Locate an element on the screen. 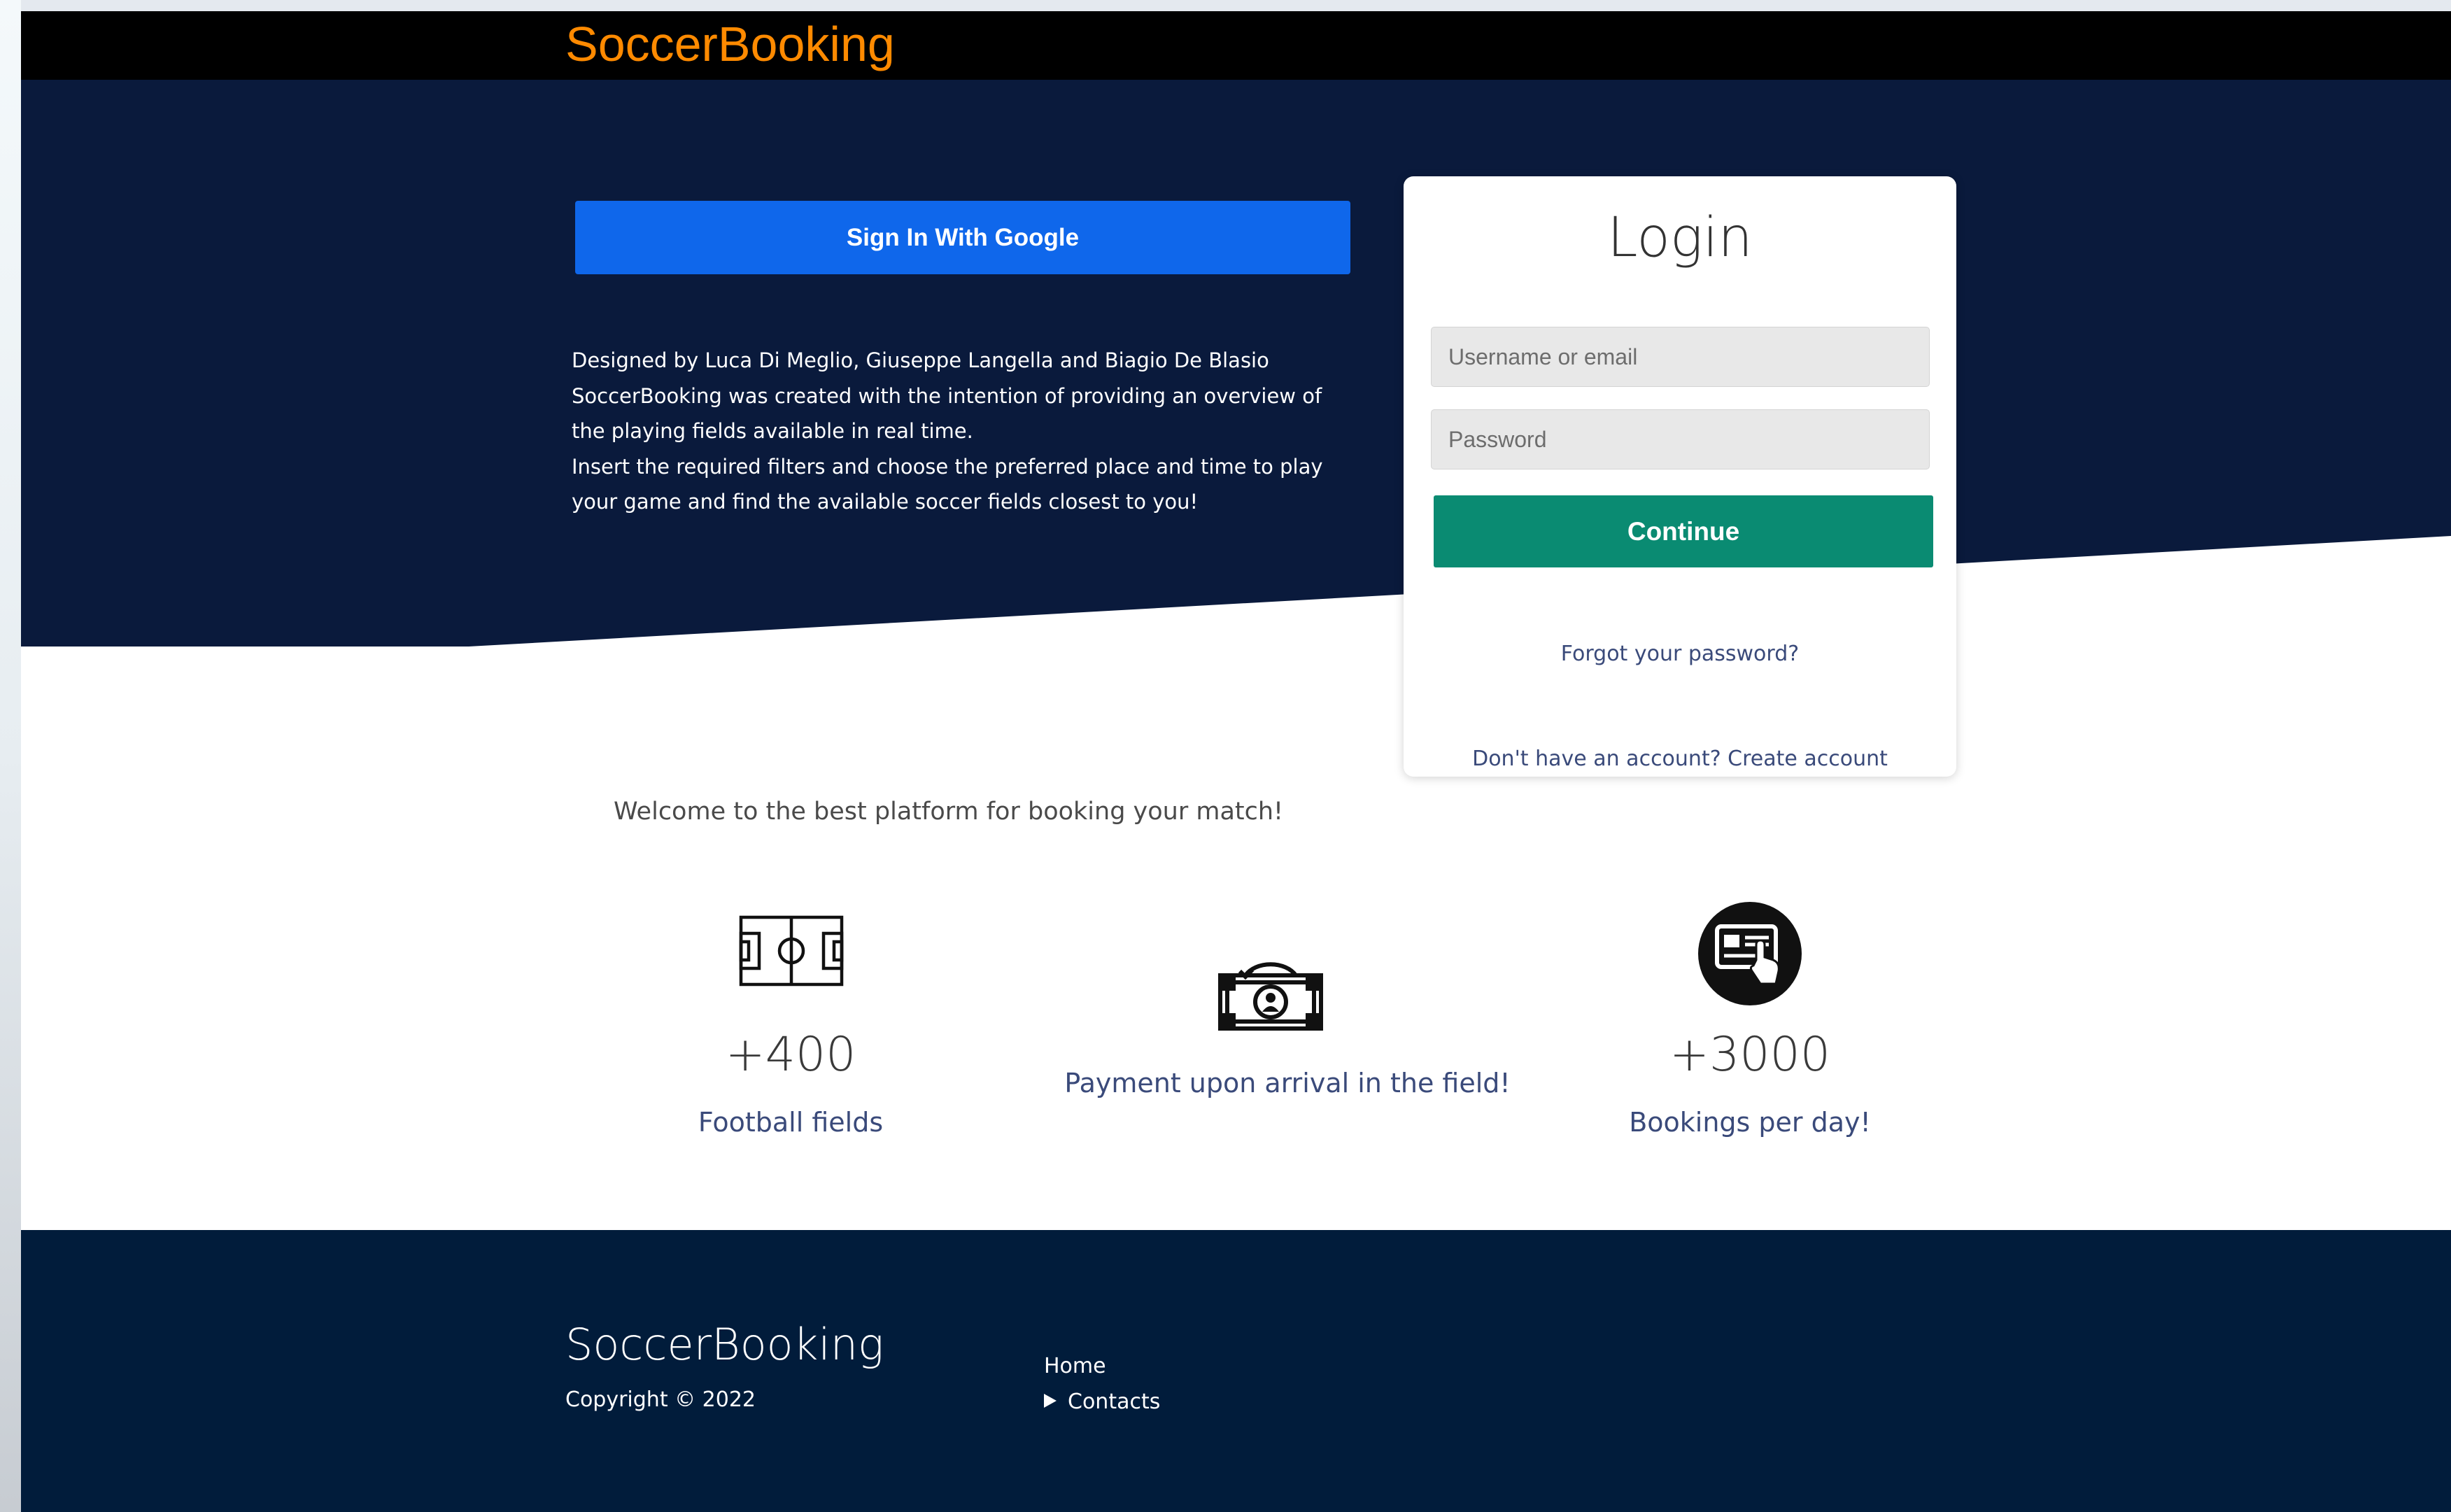 Image resolution: width=2451 pixels, height=1512 pixels. username-input is located at coordinates (1680, 357).